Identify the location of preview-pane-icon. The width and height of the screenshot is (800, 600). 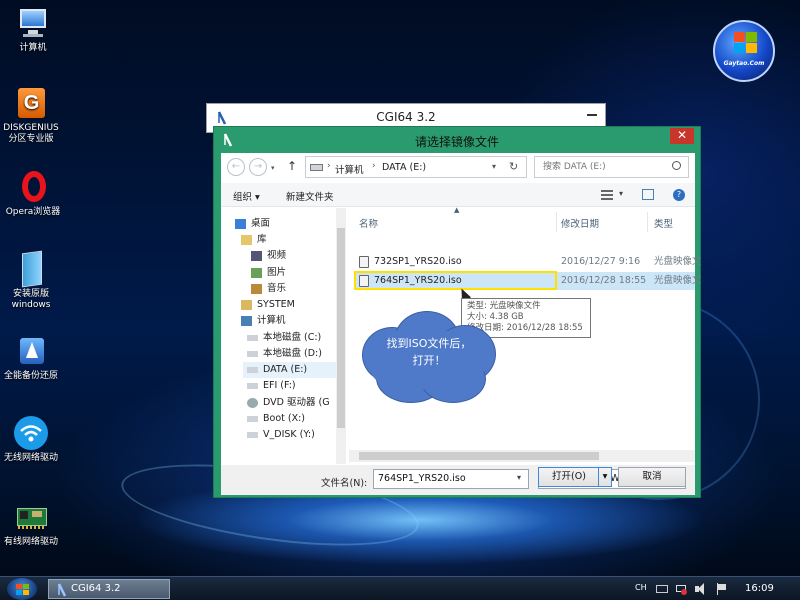
(648, 194).